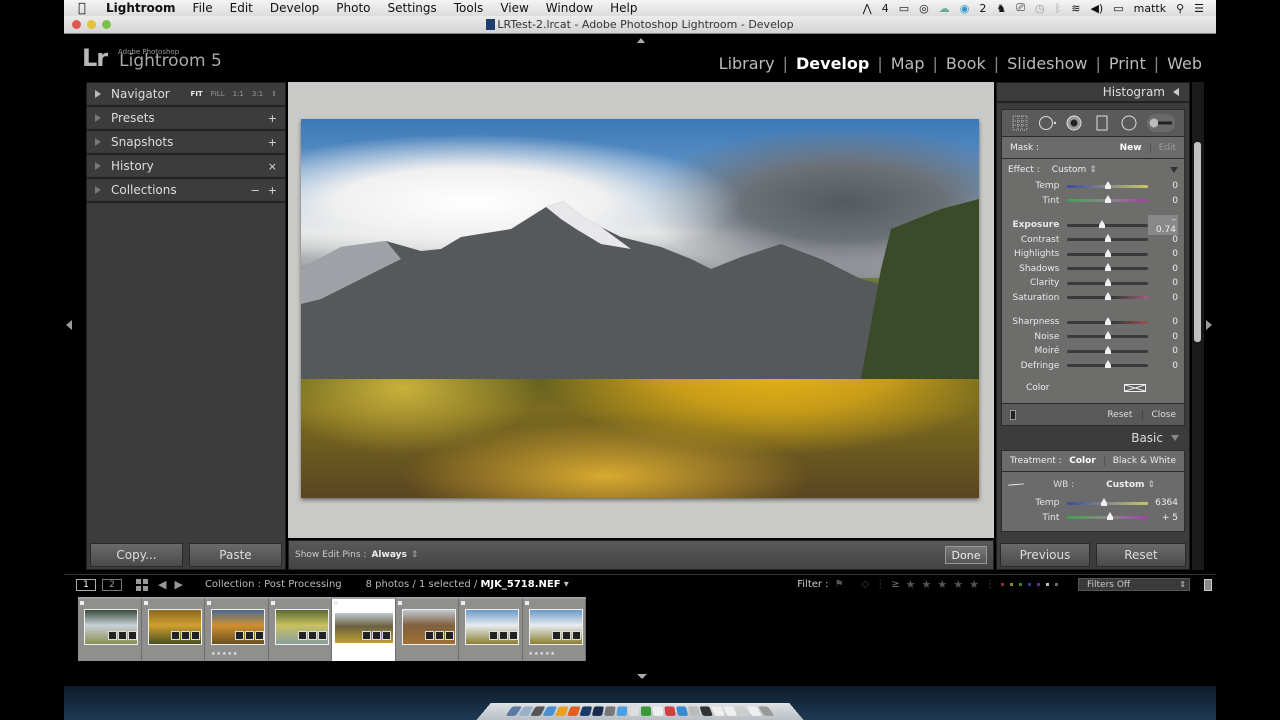 The image size is (1280, 720). Describe the element at coordinates (1161, 123) in the screenshot. I see `adjustment-brush-icon` at that location.